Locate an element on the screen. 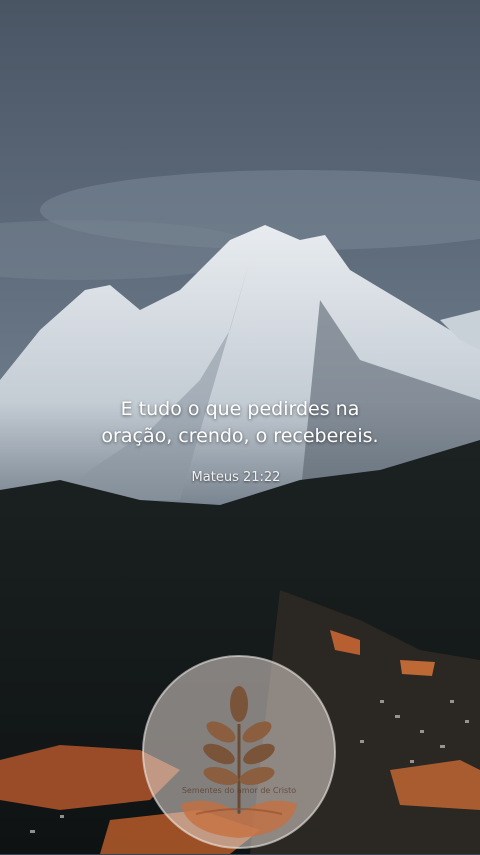 Image resolution: width=480 pixels, height=855 pixels. watermark-logo: Sementes do amor de Cristo is located at coordinates (239, 752).